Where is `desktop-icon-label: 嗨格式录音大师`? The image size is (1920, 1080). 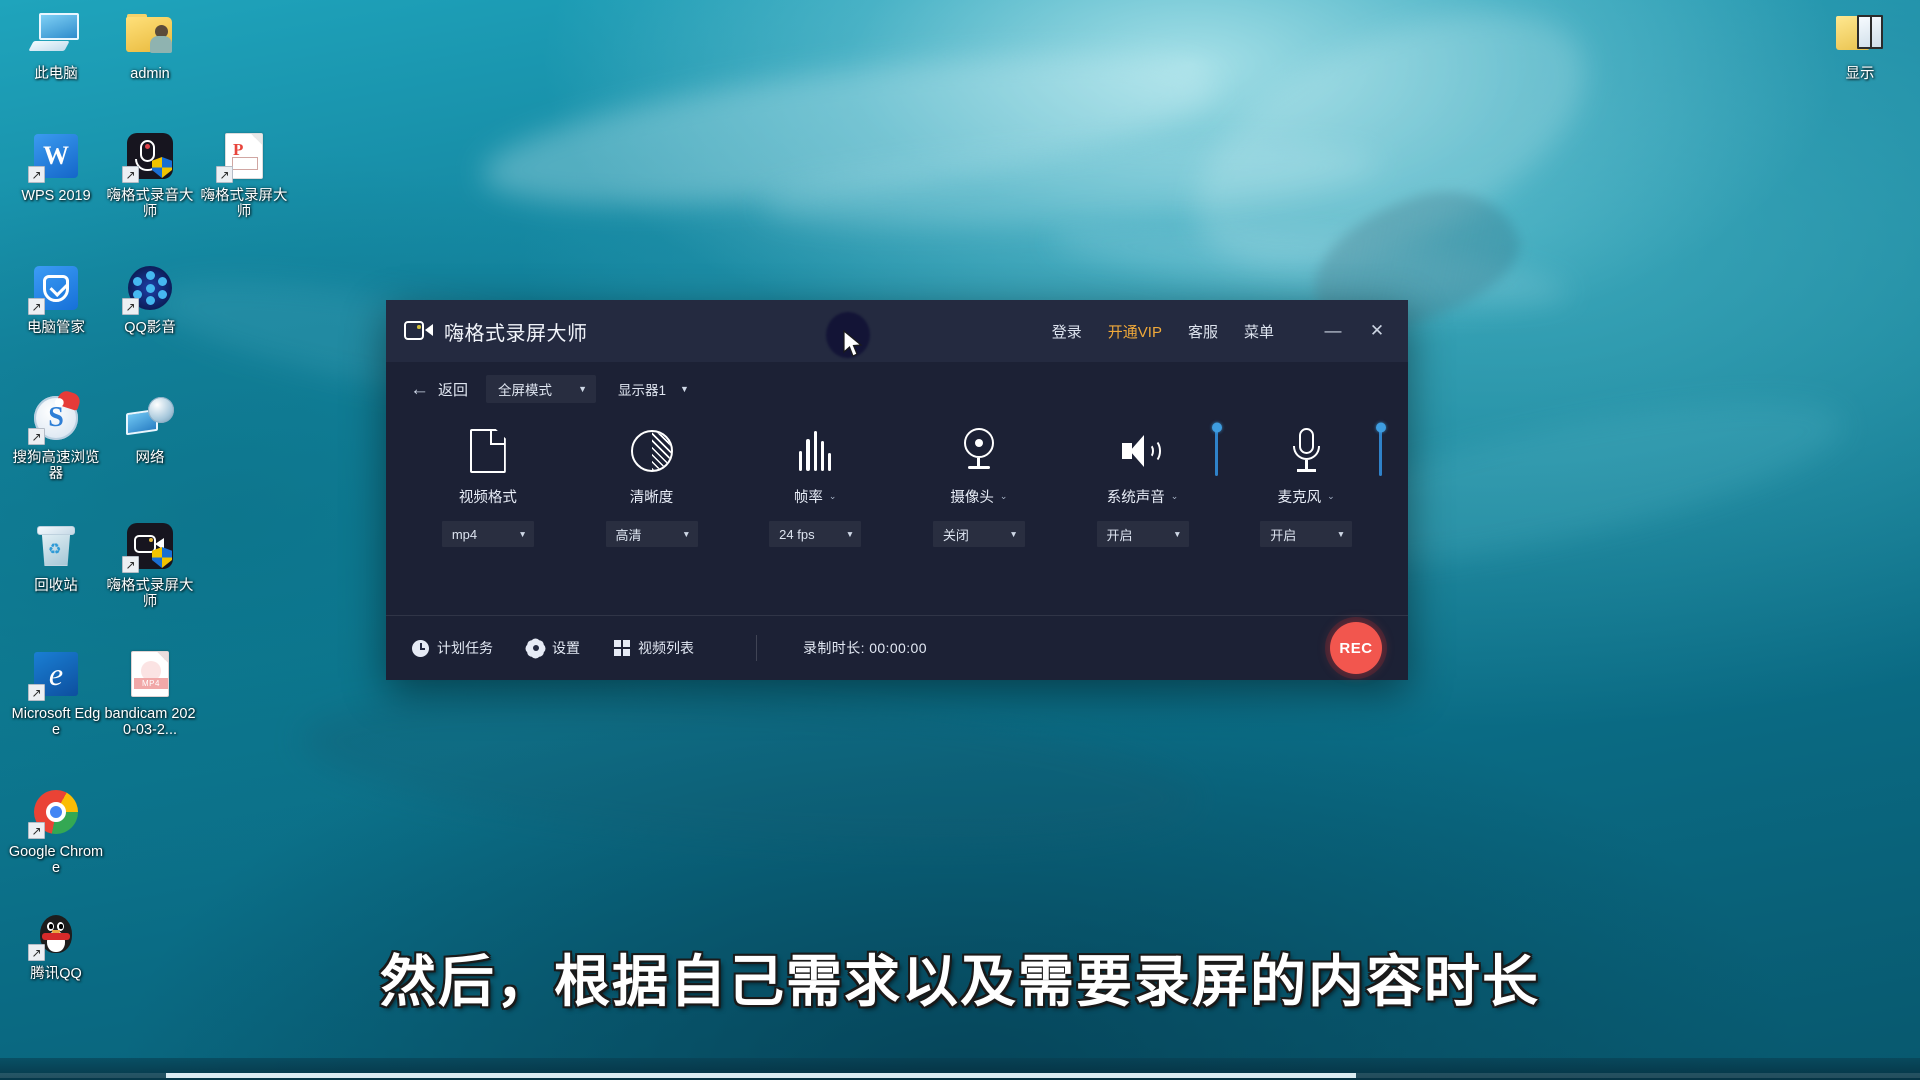 desktop-icon-label: 嗨格式录音大师 is located at coordinates (150, 204).